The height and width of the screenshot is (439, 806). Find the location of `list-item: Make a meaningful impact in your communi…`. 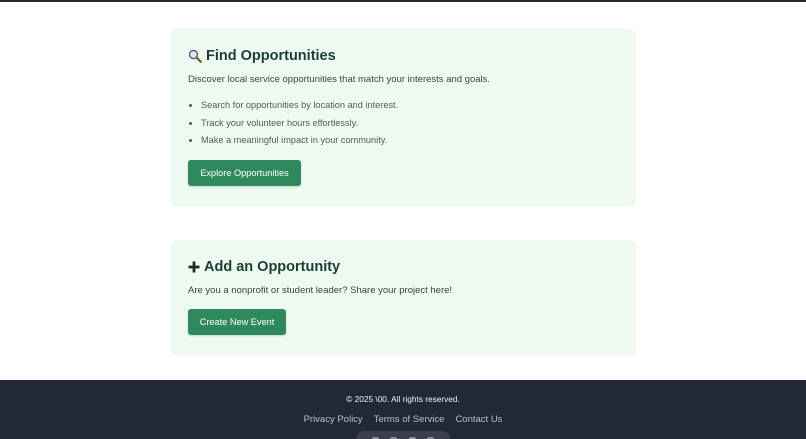

list-item: Make a meaningful impact in your communi… is located at coordinates (293, 144).